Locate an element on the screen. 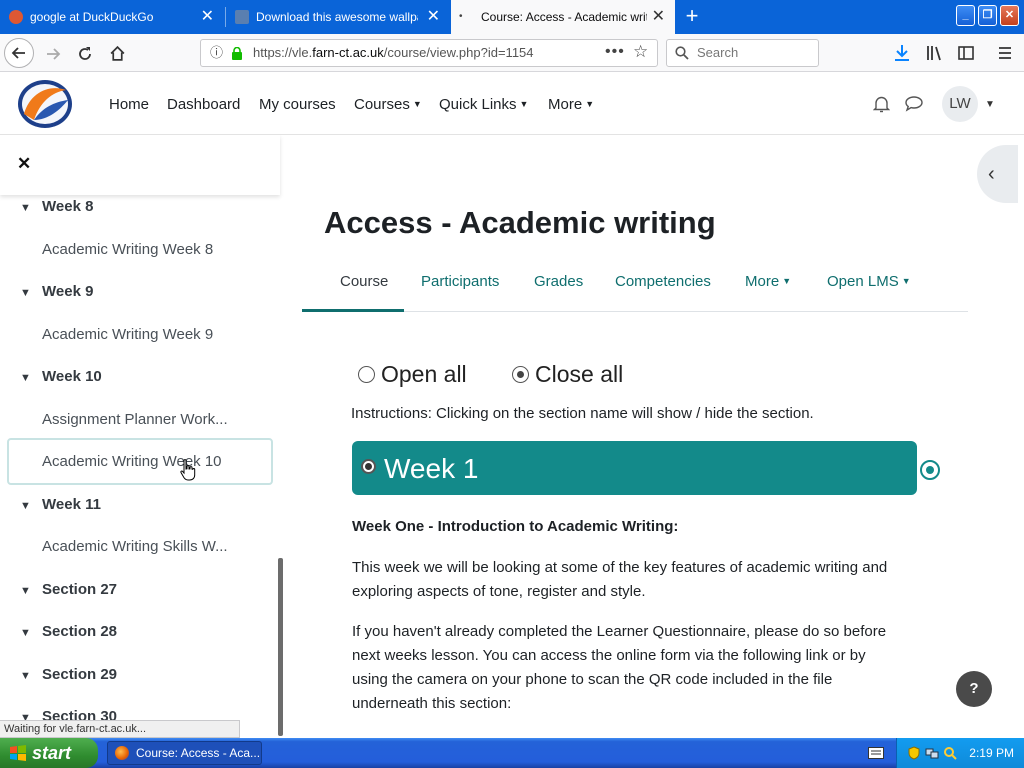 This screenshot has height=768, width=1024. nav-more: More ▼ is located at coordinates (571, 104).